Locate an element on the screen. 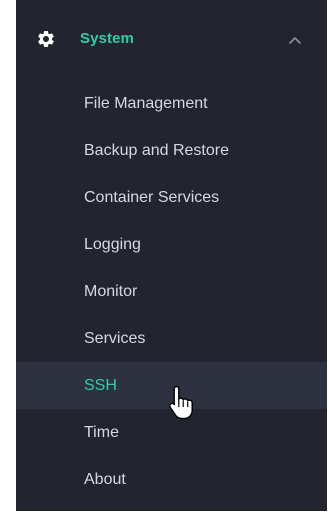 This screenshot has height=517, width=329. menu-item-container-services: Container Services is located at coordinates (171, 197).